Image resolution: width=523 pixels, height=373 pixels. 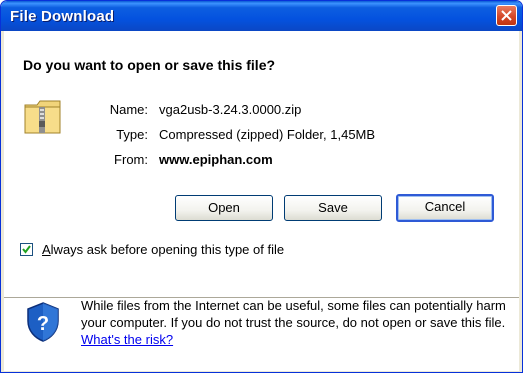 What do you see at coordinates (213, 207) in the screenshot?
I see `open-button-accesskey: O` at bounding box center [213, 207].